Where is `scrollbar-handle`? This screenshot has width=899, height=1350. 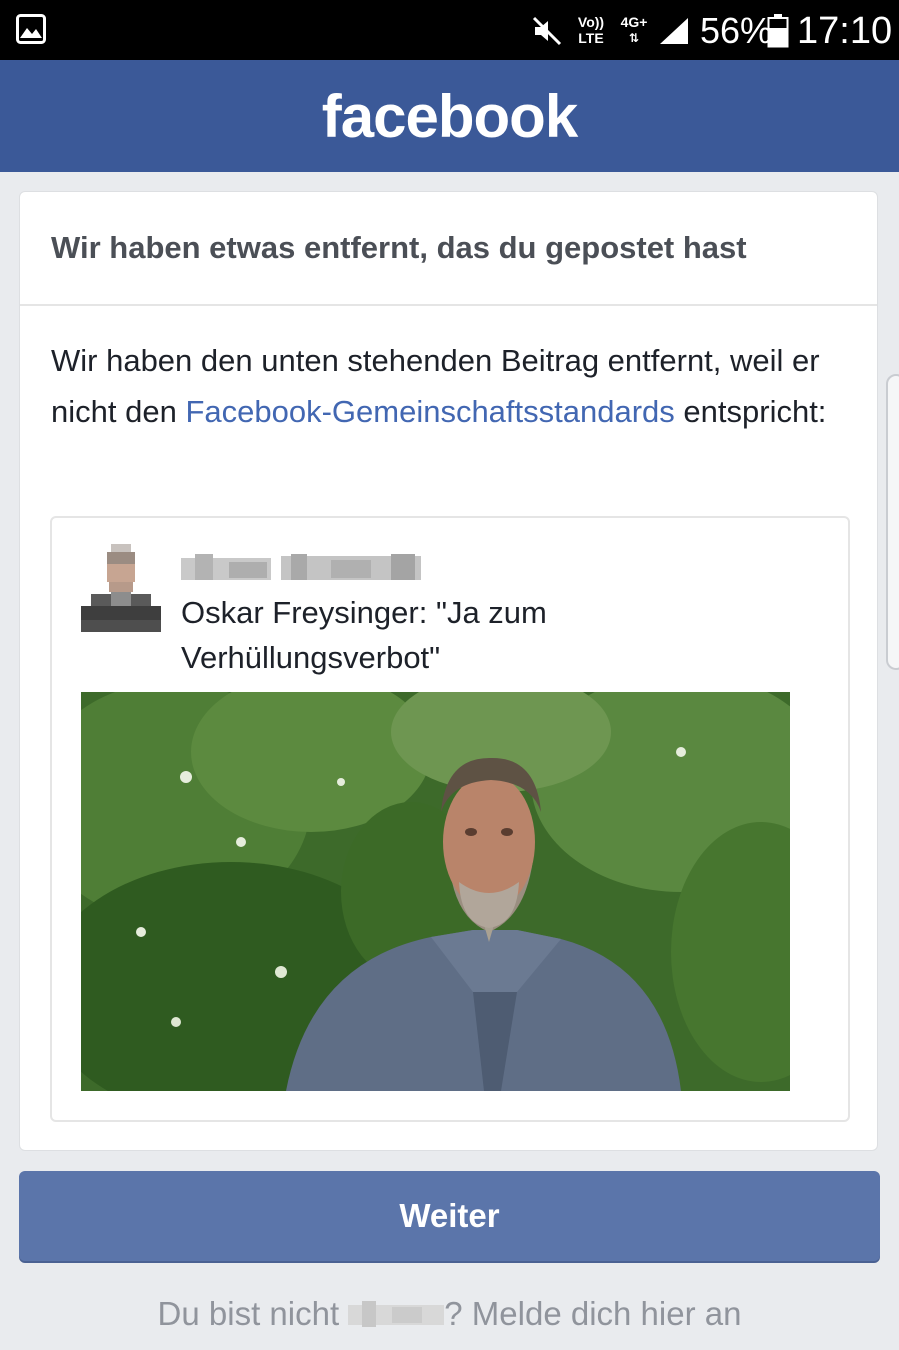
scrollbar-handle is located at coordinates (892, 522).